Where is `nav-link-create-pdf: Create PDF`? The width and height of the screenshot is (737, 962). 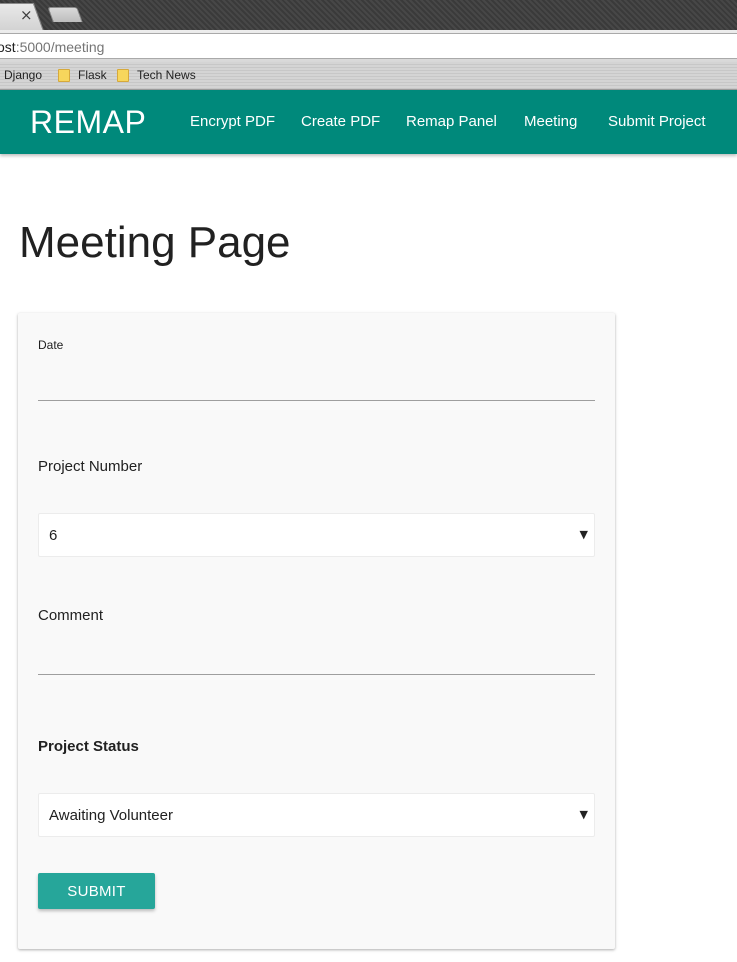
nav-link-create-pdf: Create PDF is located at coordinates (340, 121).